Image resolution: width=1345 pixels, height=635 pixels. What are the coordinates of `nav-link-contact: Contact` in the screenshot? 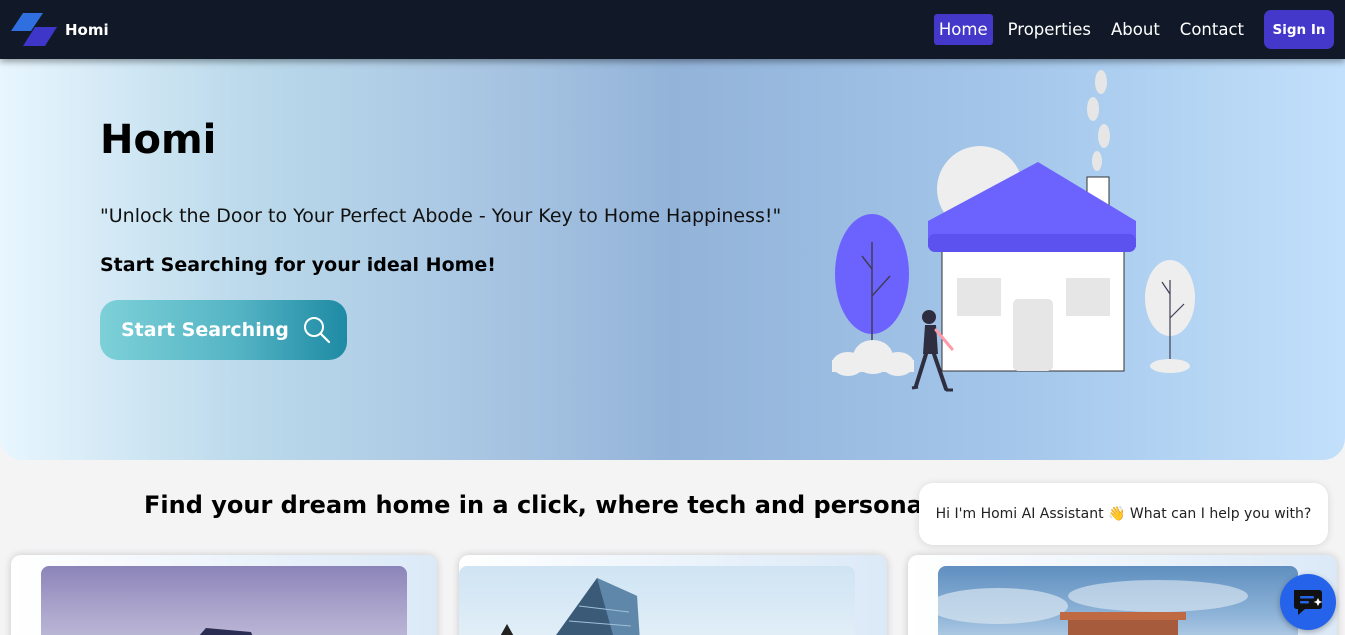 It's located at (1212, 29).